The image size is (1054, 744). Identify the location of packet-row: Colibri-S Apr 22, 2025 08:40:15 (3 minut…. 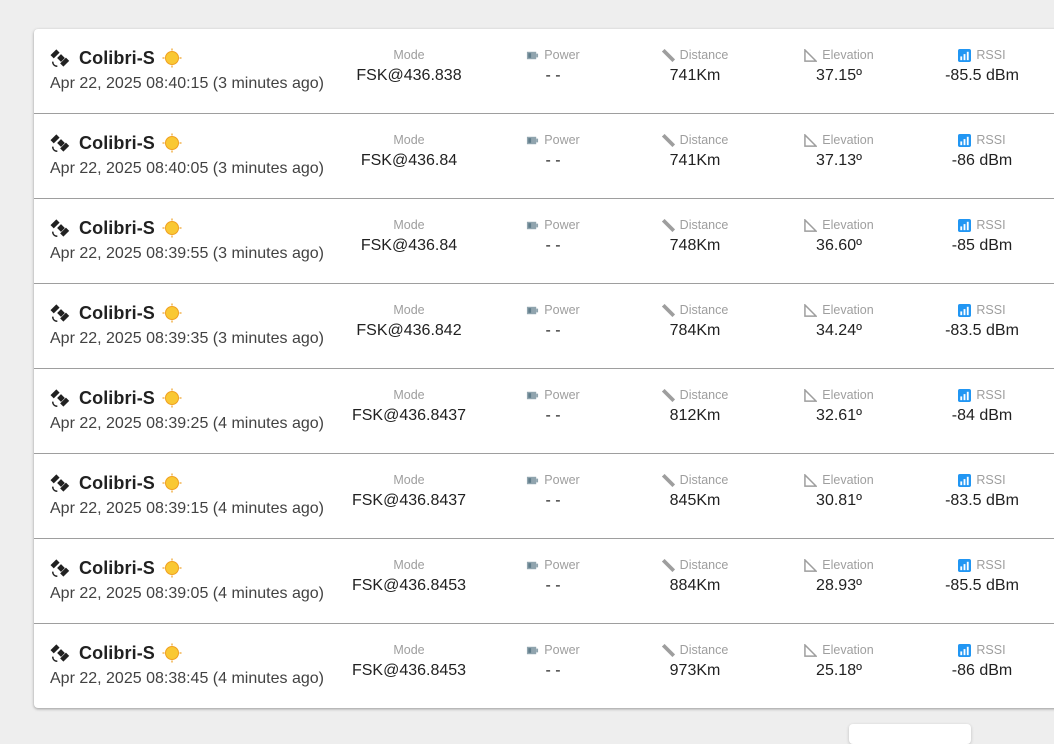
(544, 71).